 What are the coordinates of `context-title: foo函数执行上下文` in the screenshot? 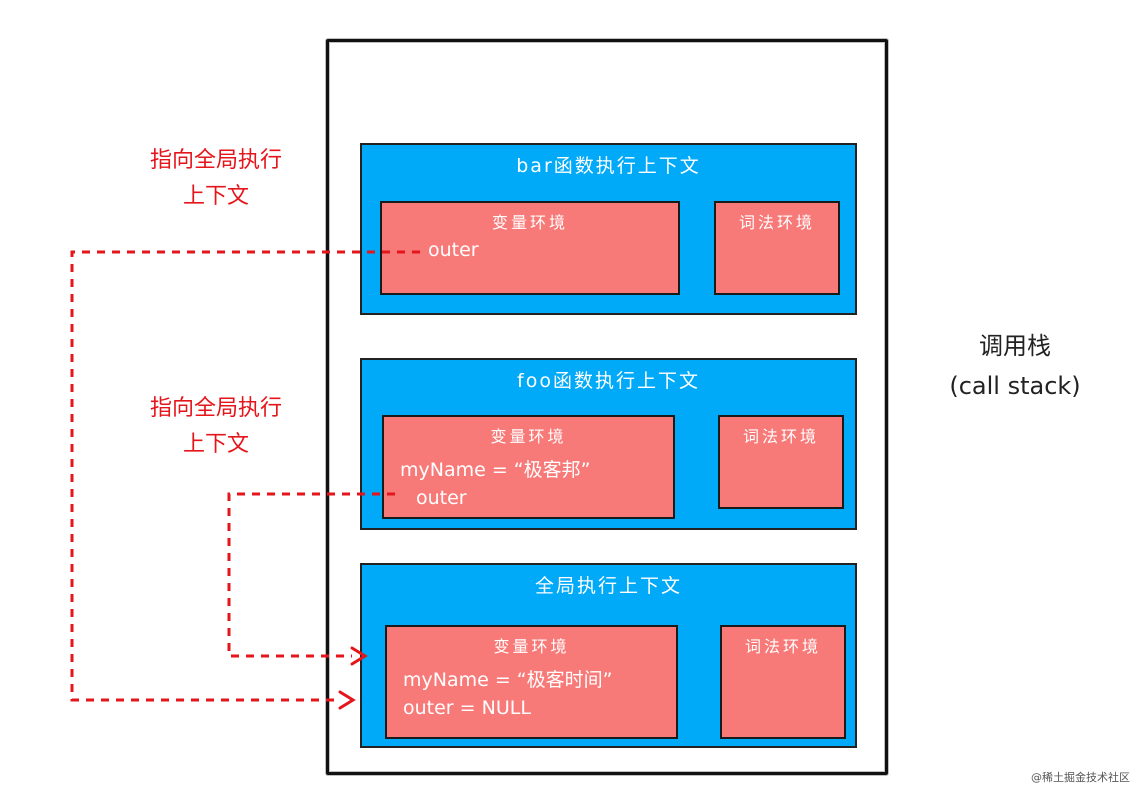 It's located at (608, 381).